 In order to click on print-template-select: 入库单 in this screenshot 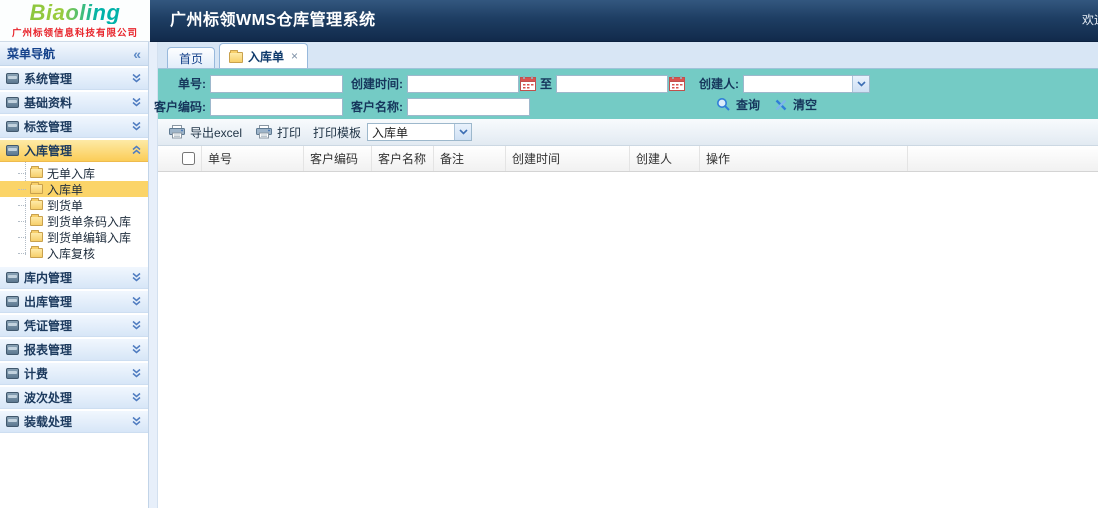, I will do `click(420, 132)`.